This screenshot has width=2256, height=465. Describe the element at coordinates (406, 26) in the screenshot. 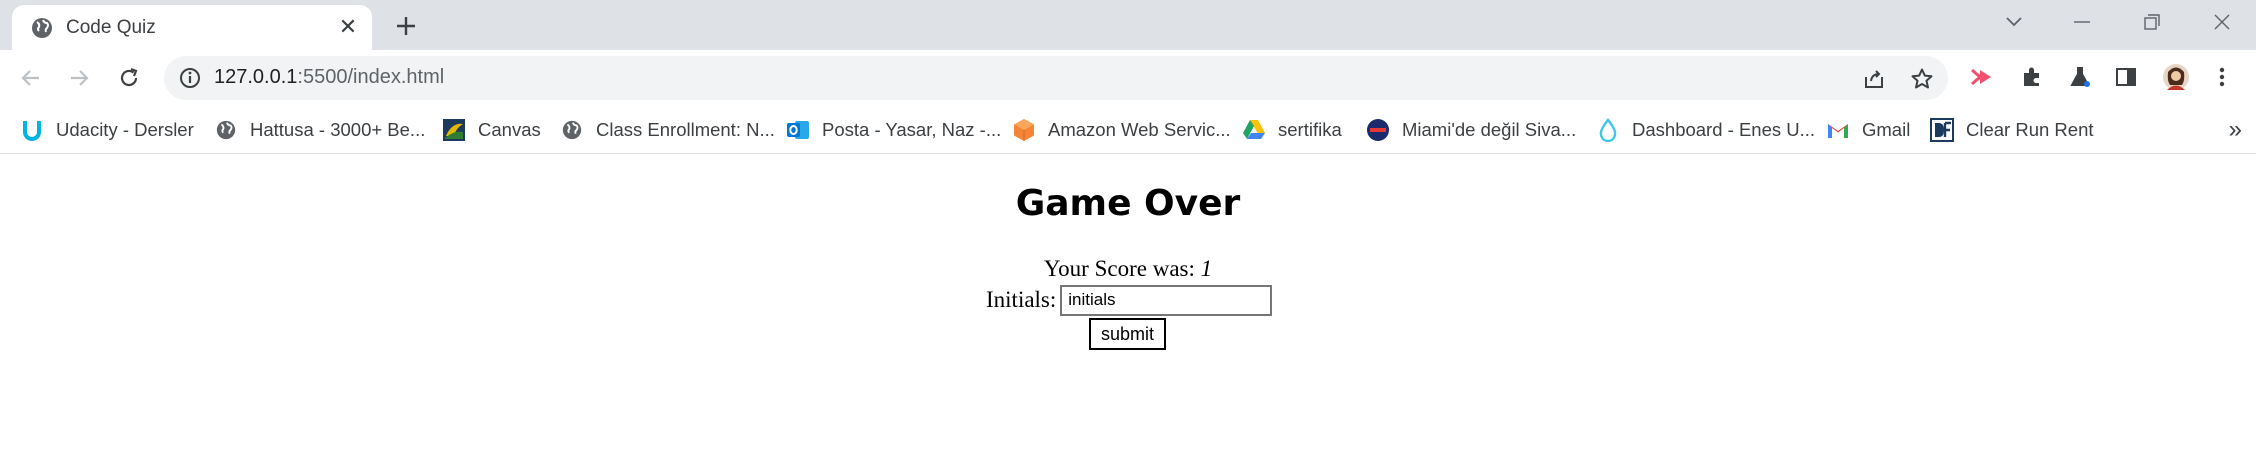

I see `new-tab-button` at that location.